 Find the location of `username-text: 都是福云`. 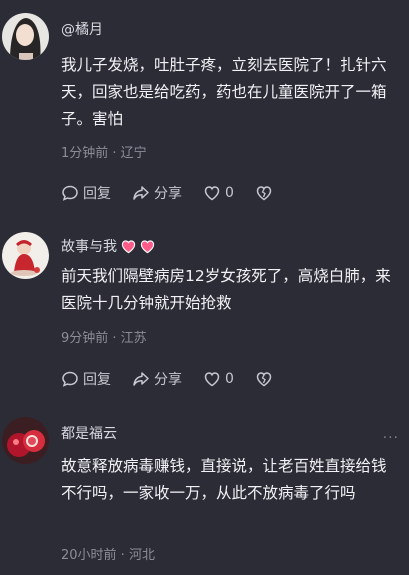

username-text: 都是福云 is located at coordinates (89, 434).